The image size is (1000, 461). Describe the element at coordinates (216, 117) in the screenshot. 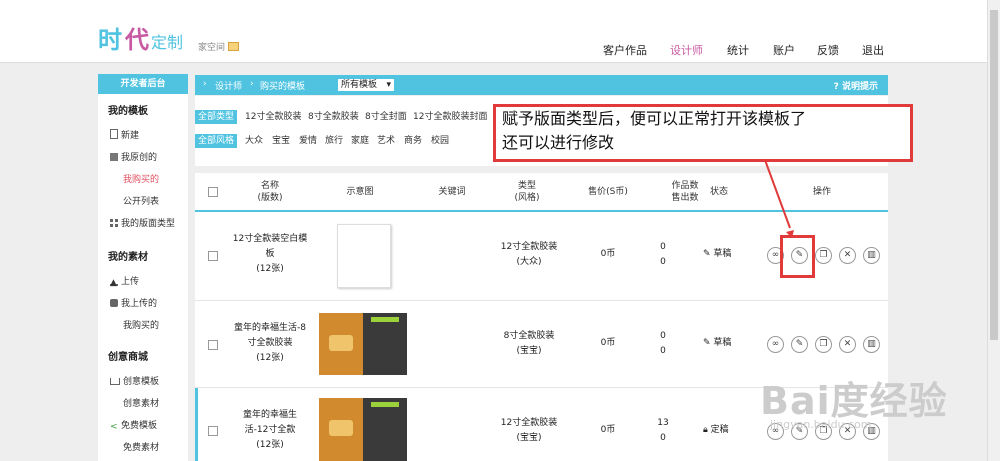

I see `filter-type-all: 全部类型` at that location.